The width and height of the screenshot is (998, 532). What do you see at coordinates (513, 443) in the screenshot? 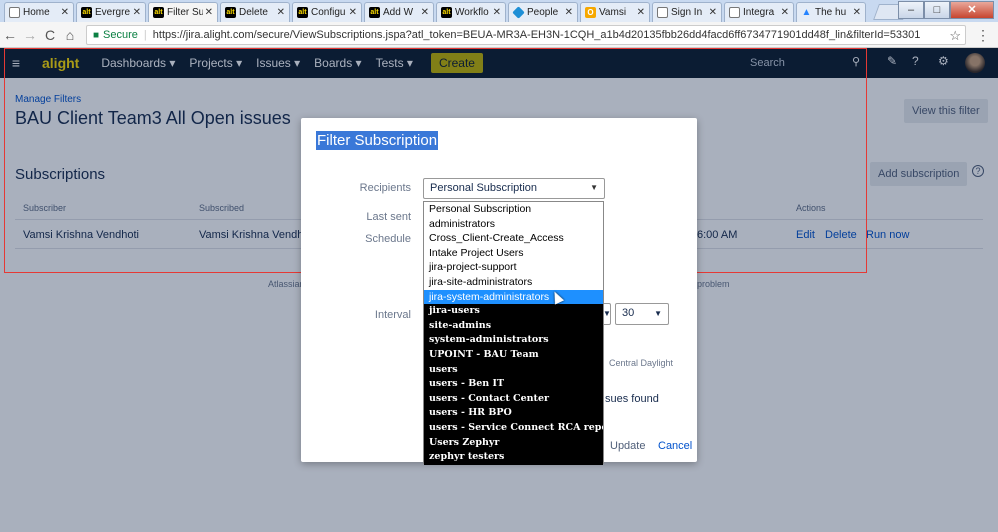
I see `dropdown-option: Users Zephyr` at bounding box center [513, 443].